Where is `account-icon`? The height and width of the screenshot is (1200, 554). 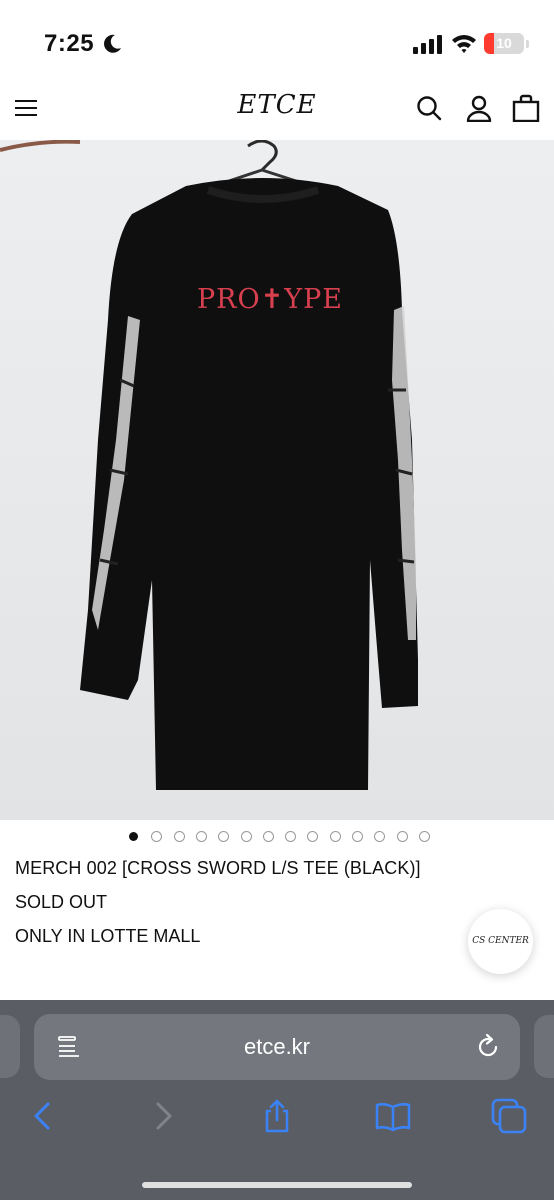
account-icon is located at coordinates (479, 108).